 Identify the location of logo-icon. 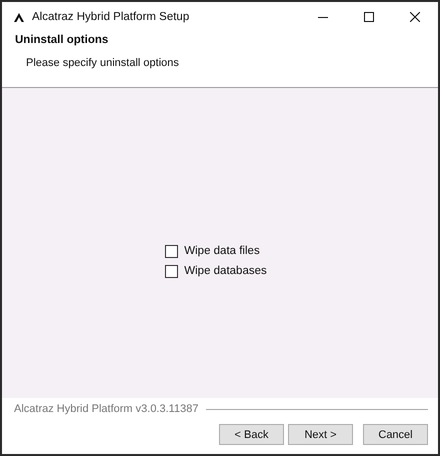
(19, 17).